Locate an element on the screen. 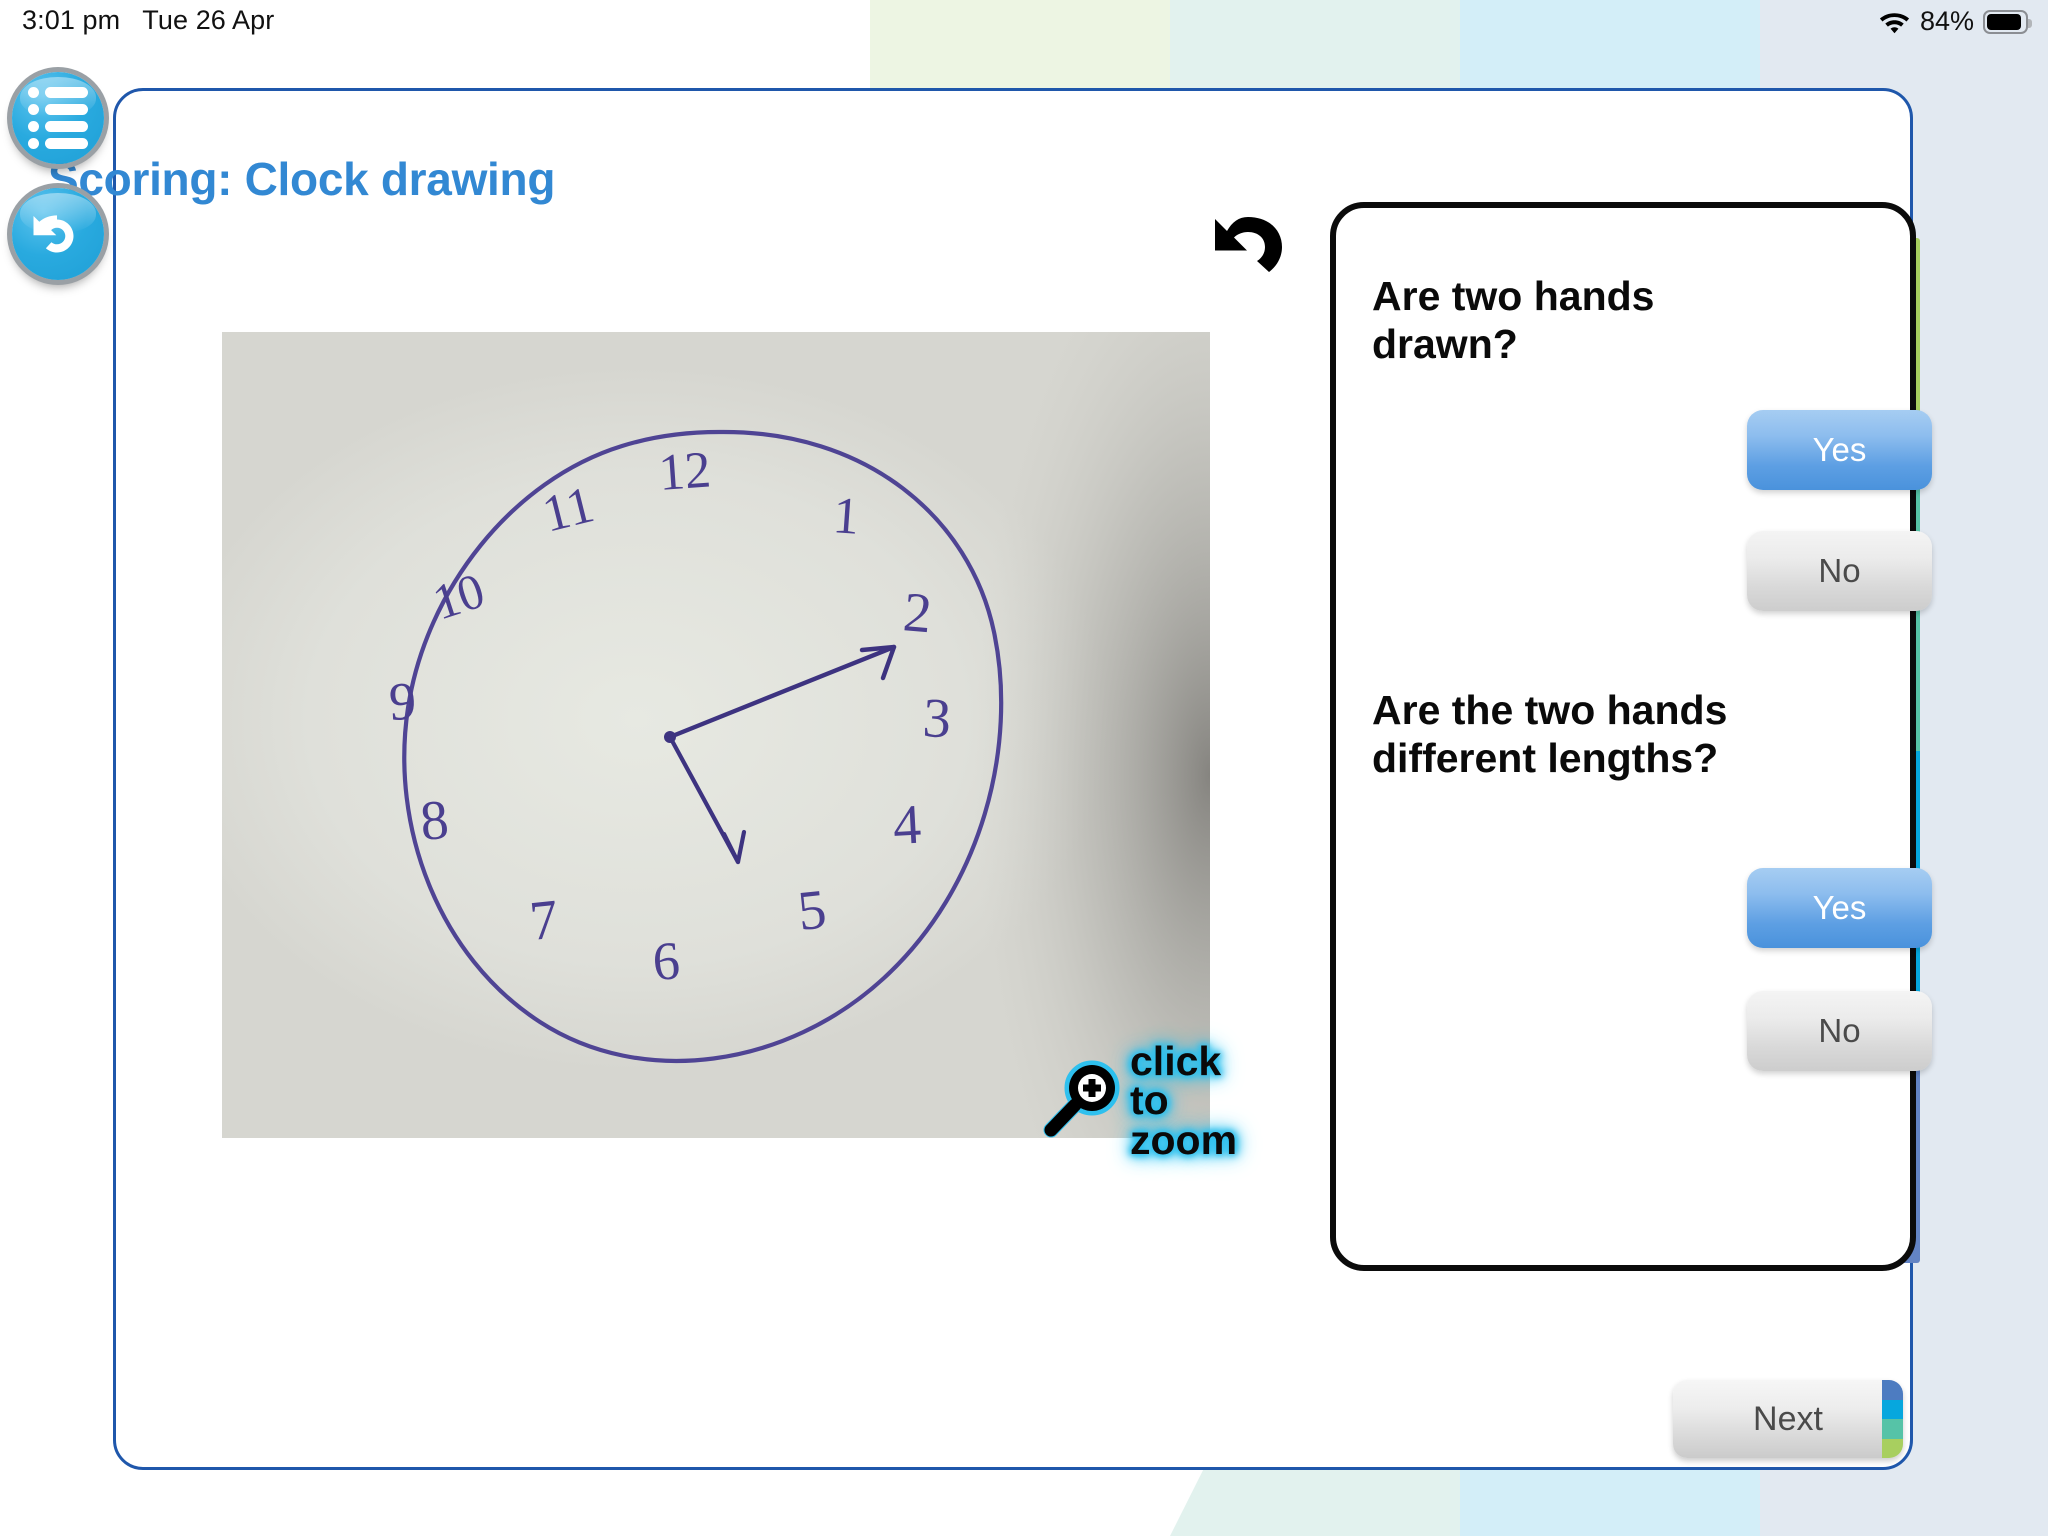 Image resolution: width=2048 pixels, height=1536 pixels. rotate-left-icon is located at coordinates (1247, 247).